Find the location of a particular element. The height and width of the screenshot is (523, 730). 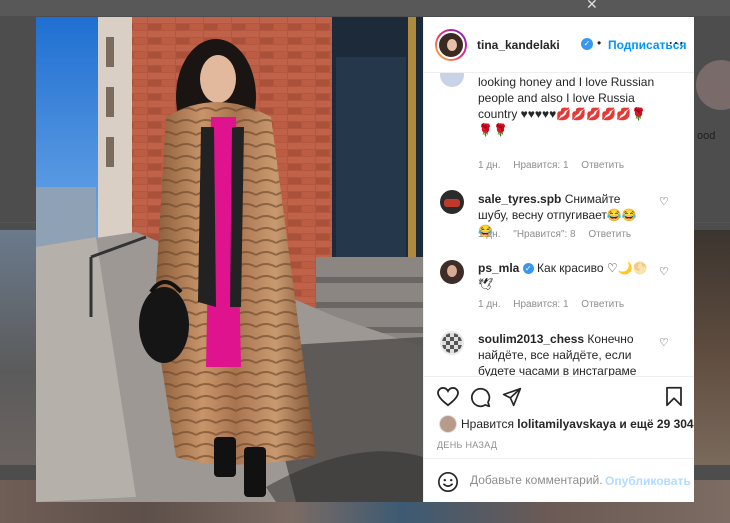

add-comment-bar: Опубликовать is located at coordinates (559, 481).